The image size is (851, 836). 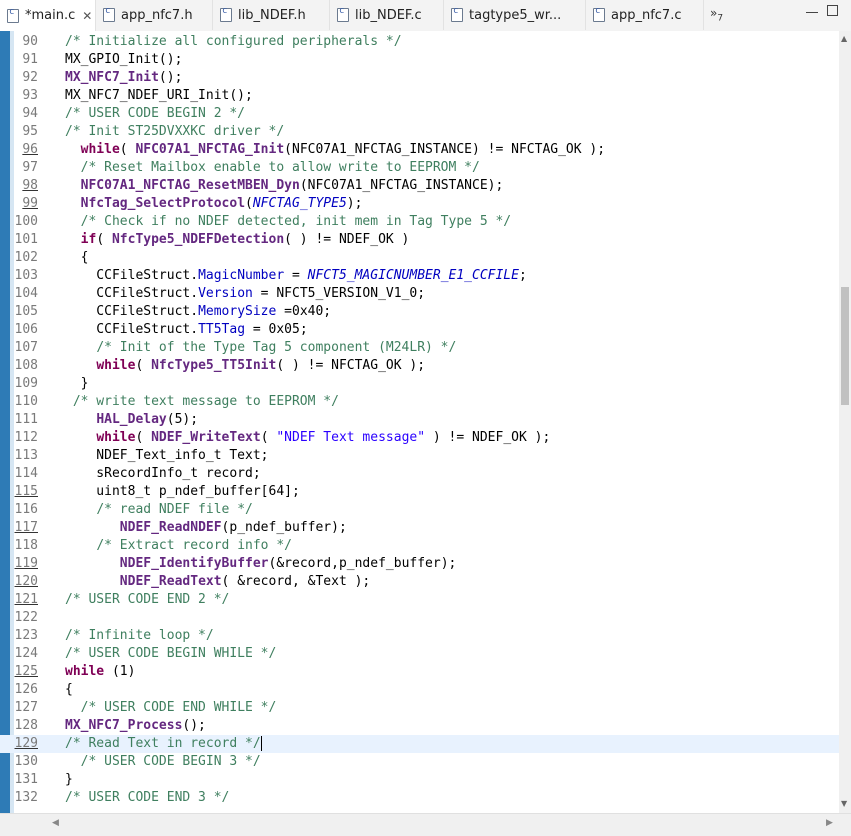 I want to click on code-token: /* Read Text in record */, so click(x=163, y=743).